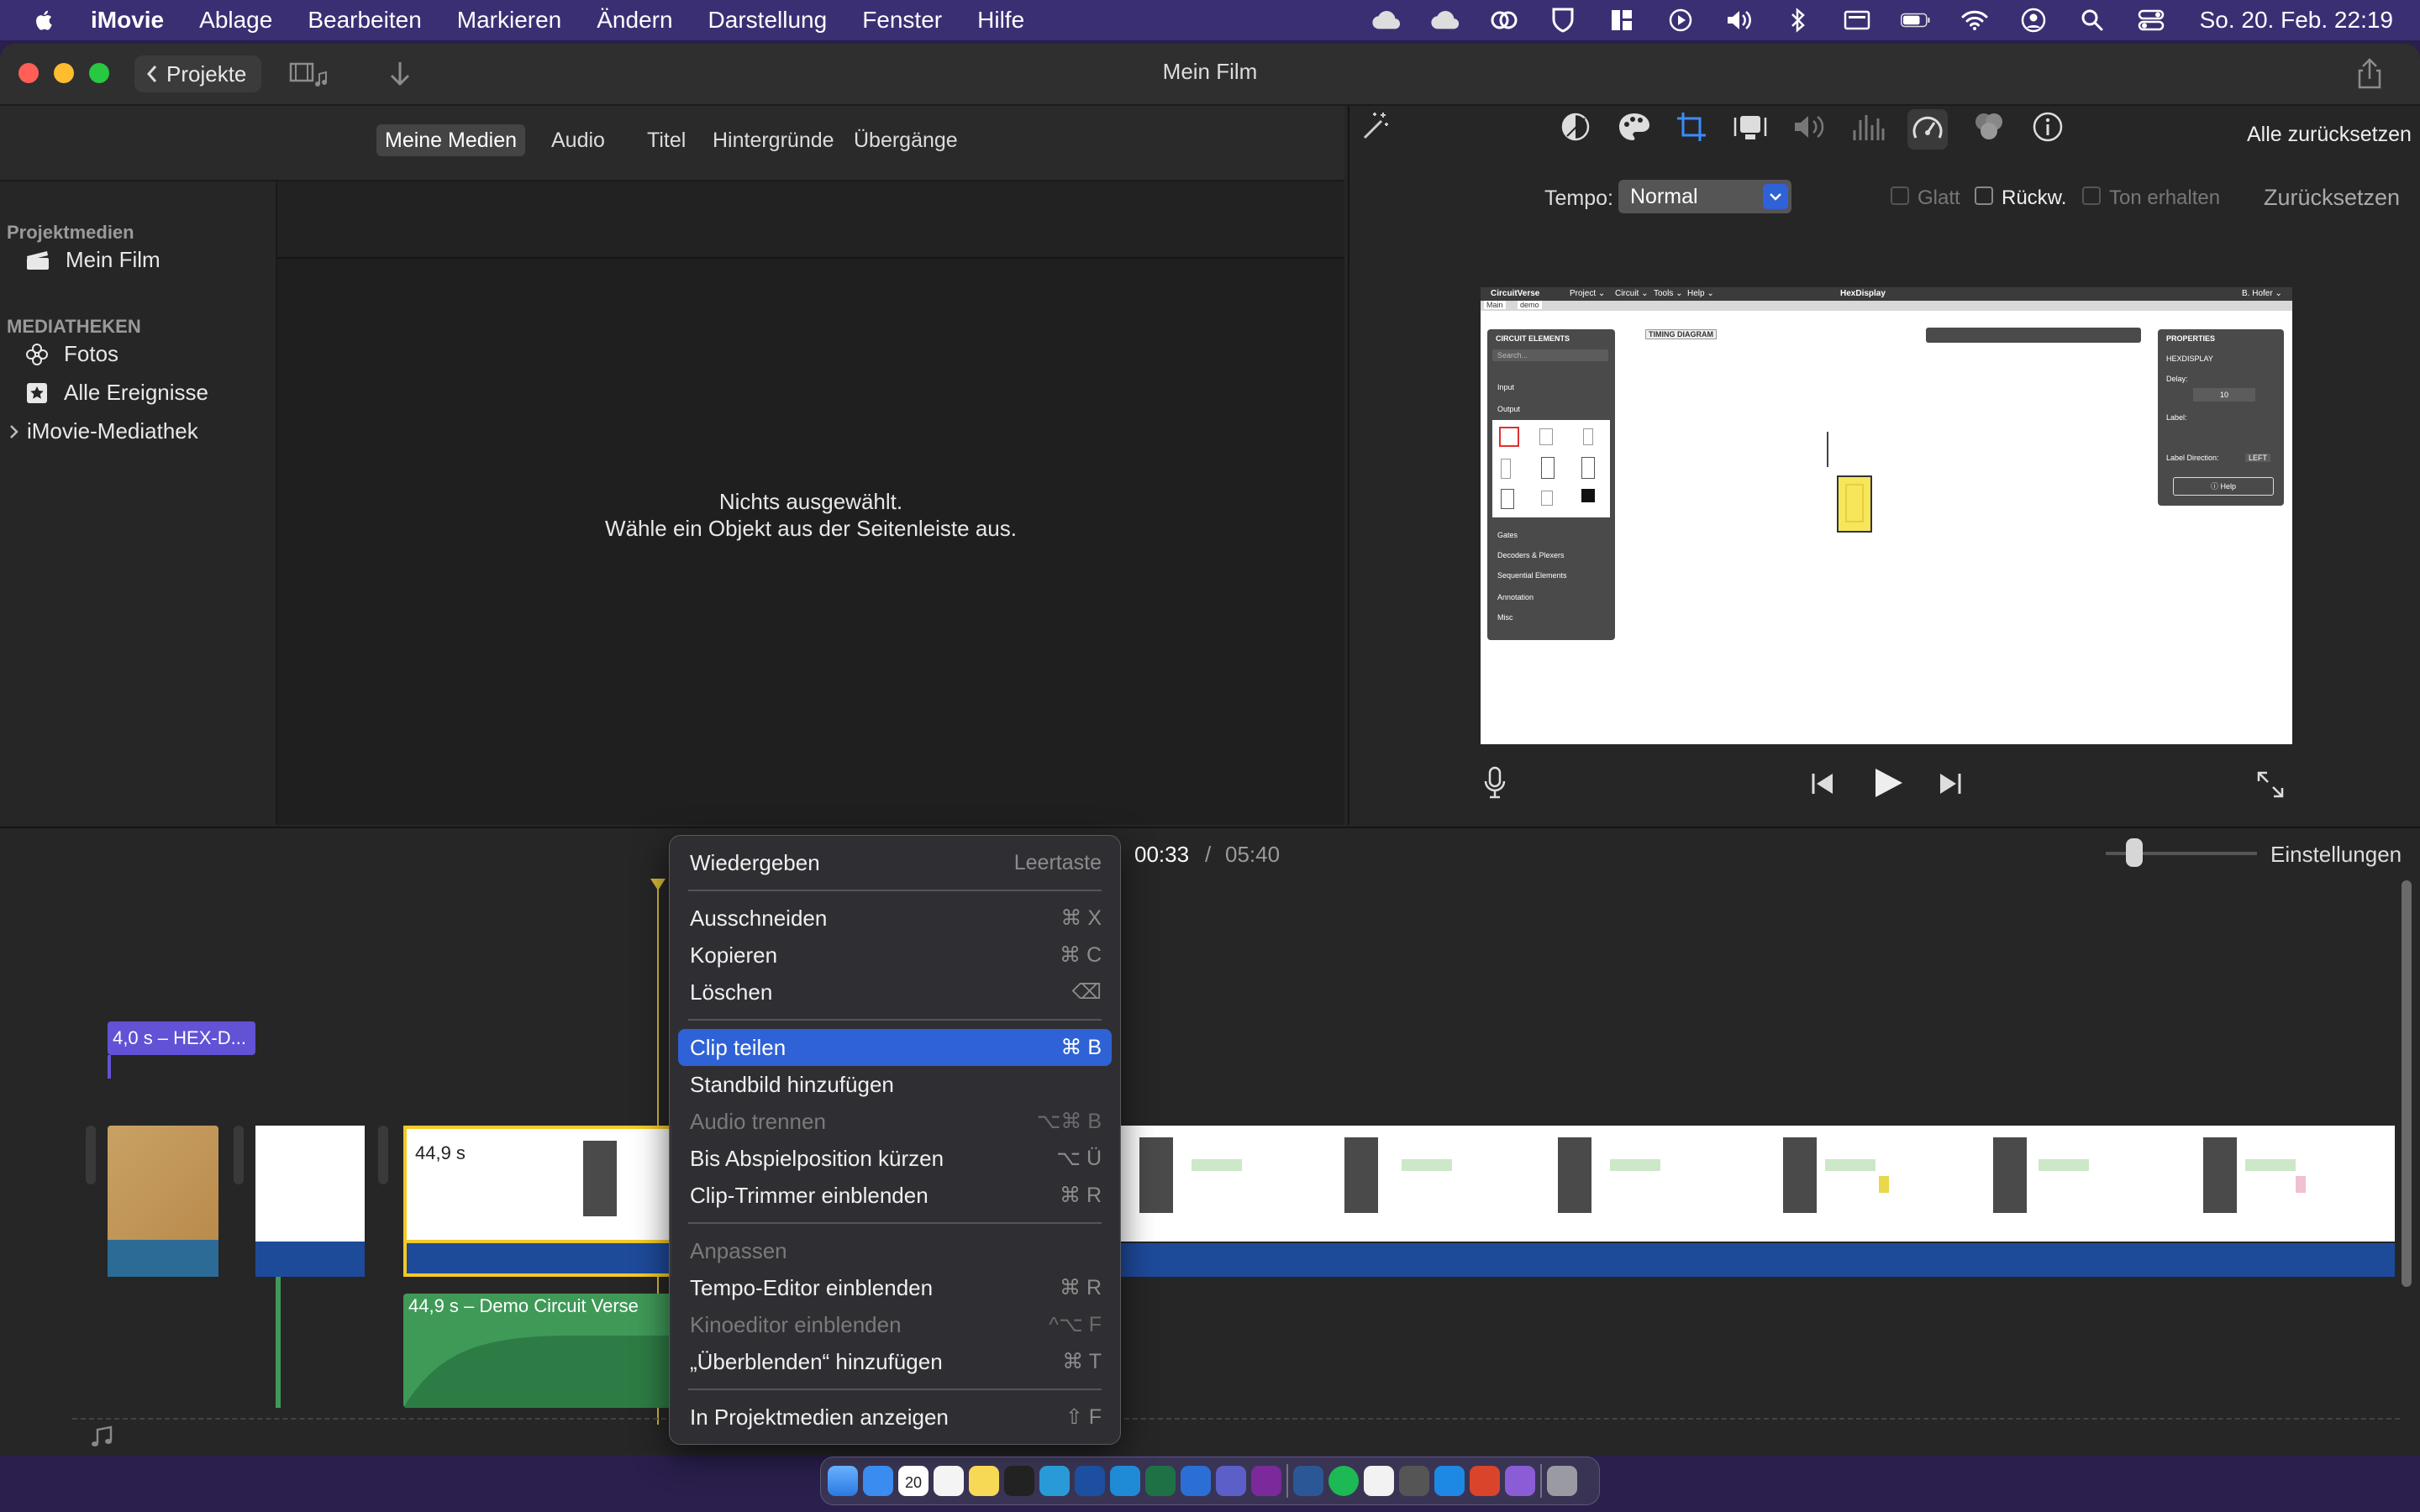 This screenshot has height=1512, width=2420. What do you see at coordinates (1739, 20) in the screenshot?
I see `volume-icon` at bounding box center [1739, 20].